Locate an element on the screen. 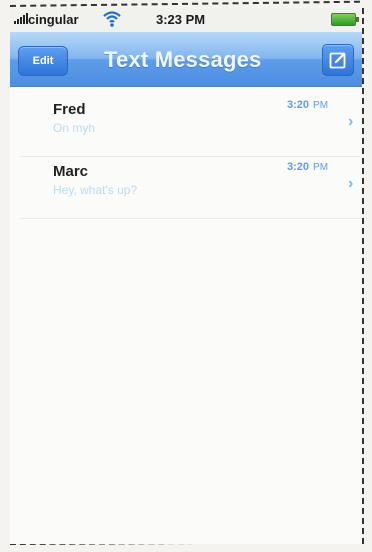 The image size is (372, 552). status-time: 3:23 PM is located at coordinates (181, 19).